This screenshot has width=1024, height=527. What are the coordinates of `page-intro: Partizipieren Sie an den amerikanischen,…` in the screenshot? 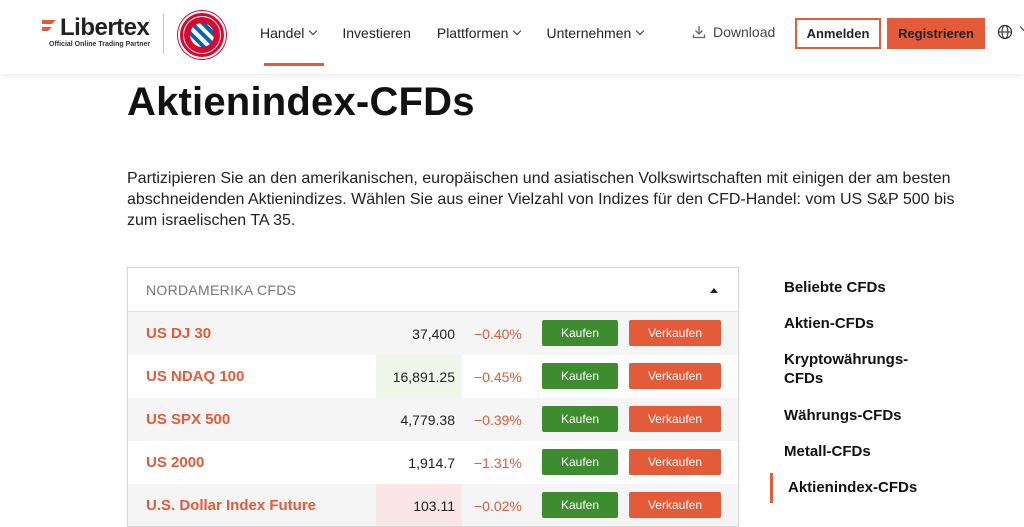 It's located at (541, 199).